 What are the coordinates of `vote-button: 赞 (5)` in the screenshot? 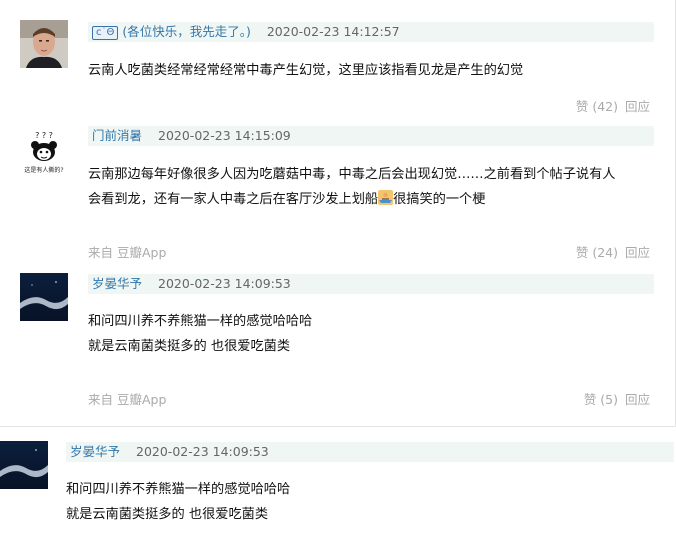 It's located at (601, 400).